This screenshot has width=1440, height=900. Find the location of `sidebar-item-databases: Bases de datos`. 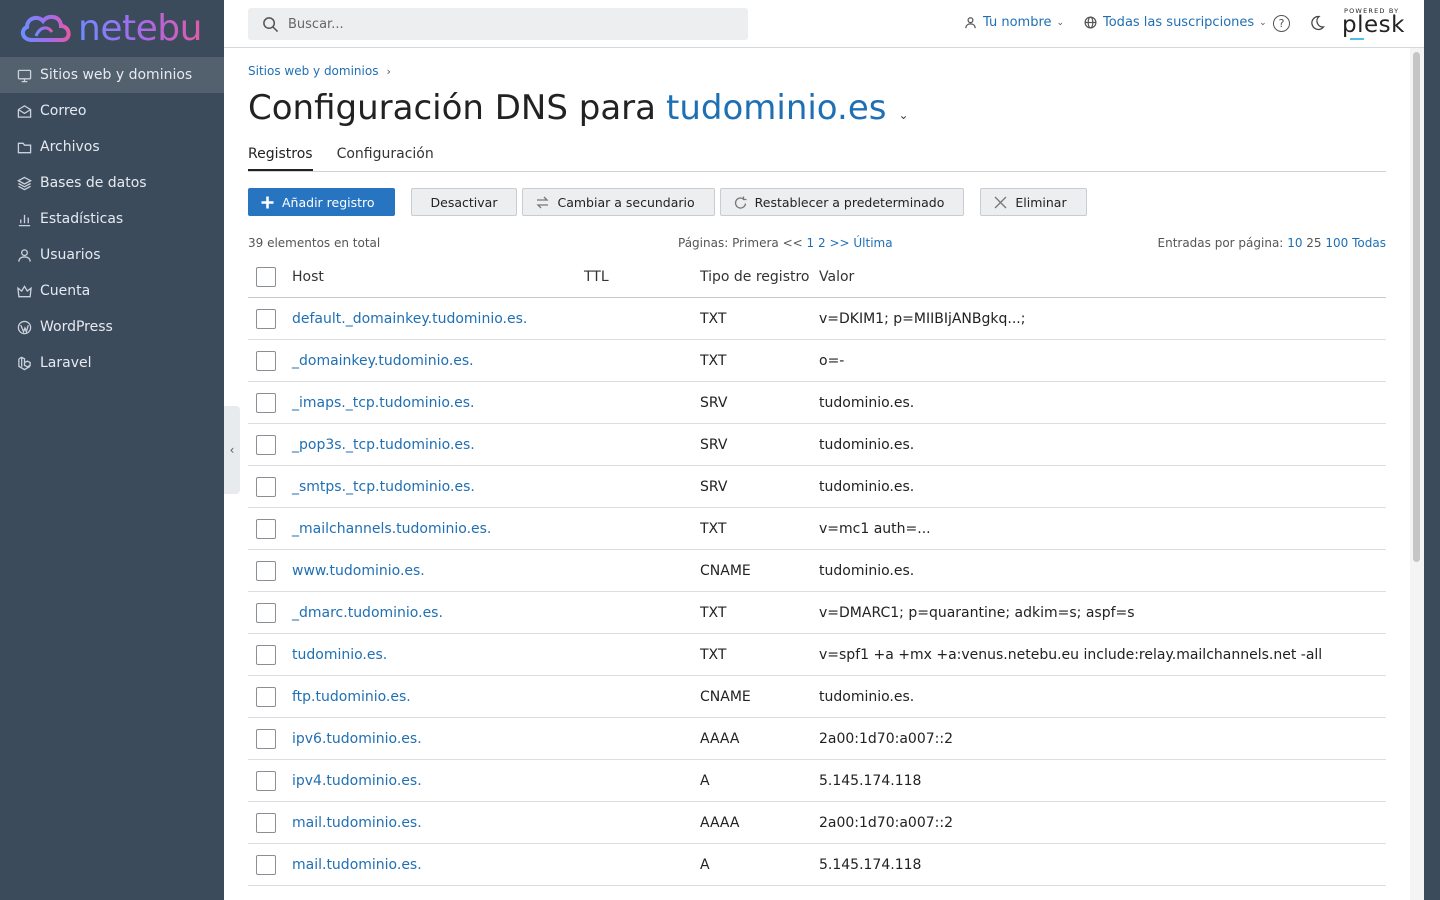

sidebar-item-databases: Bases de datos is located at coordinates (112, 183).